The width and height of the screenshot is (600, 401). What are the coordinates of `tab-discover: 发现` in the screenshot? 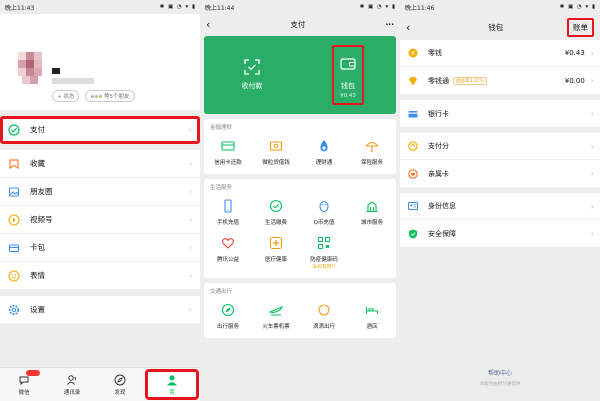 It's located at (120, 384).